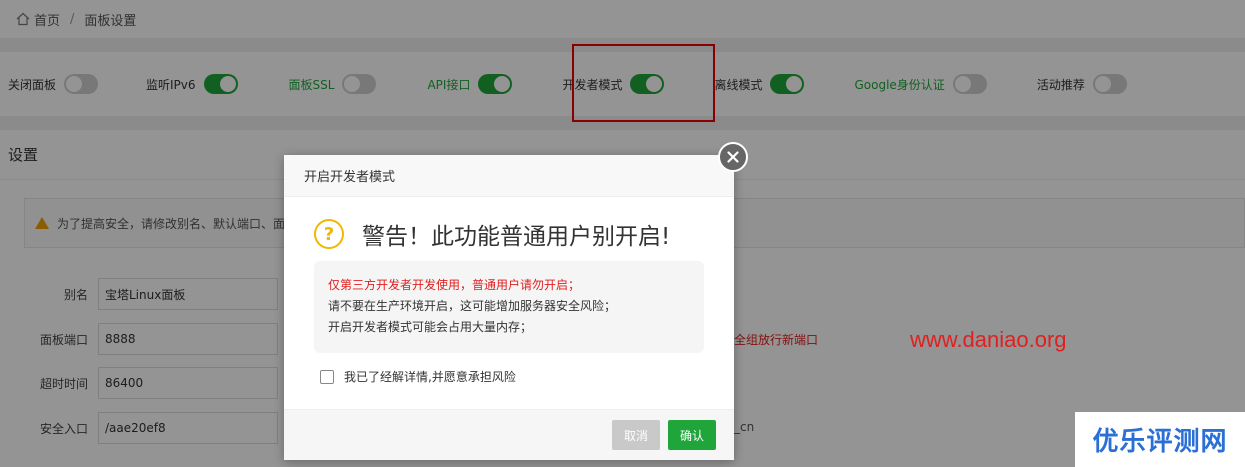 Image resolution: width=1245 pixels, height=467 pixels. I want to click on cancel-button: 取消, so click(636, 435).